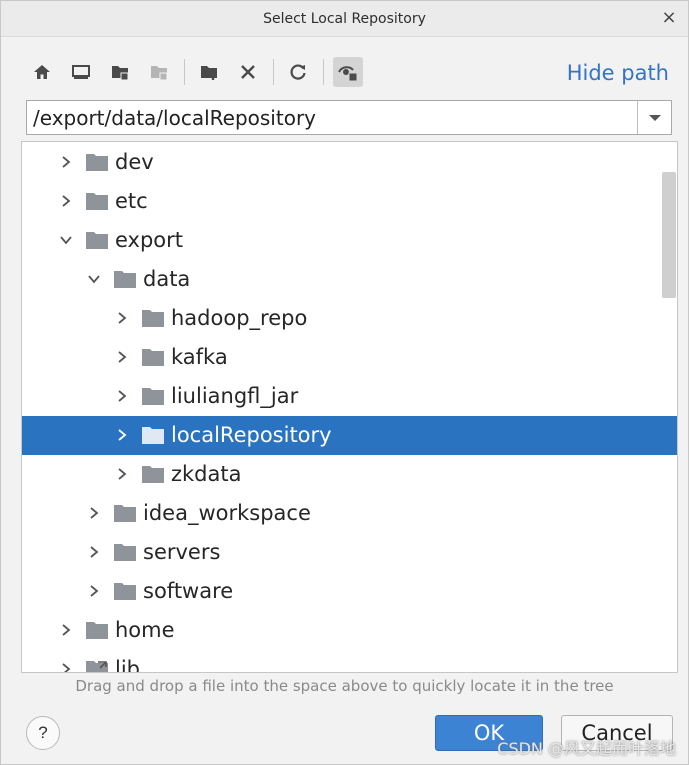 The image size is (689, 765). What do you see at coordinates (349, 201) in the screenshot?
I see `tree-row: etc` at bounding box center [349, 201].